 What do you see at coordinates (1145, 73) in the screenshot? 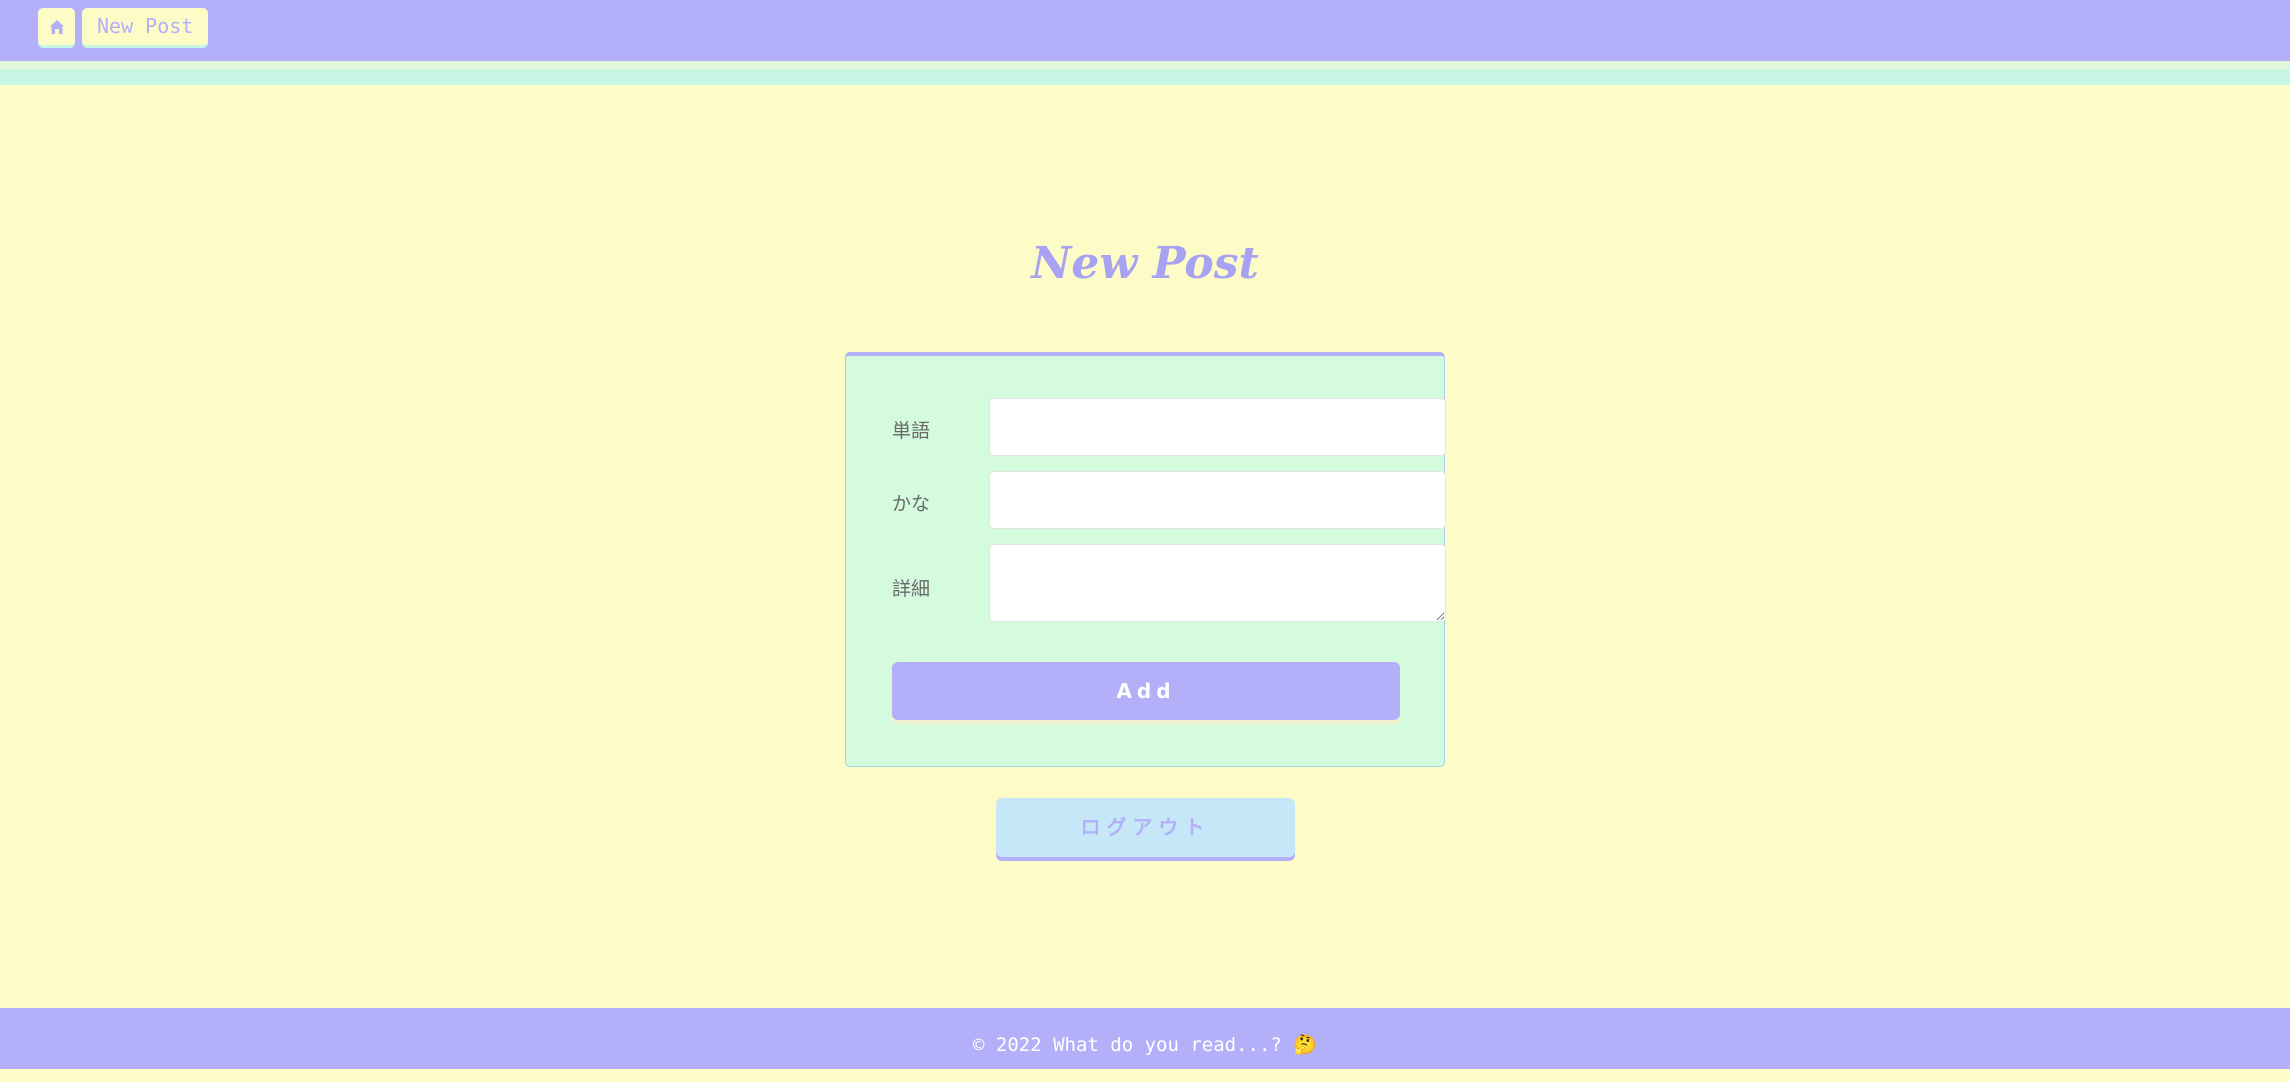
I see `header-stripe` at bounding box center [1145, 73].